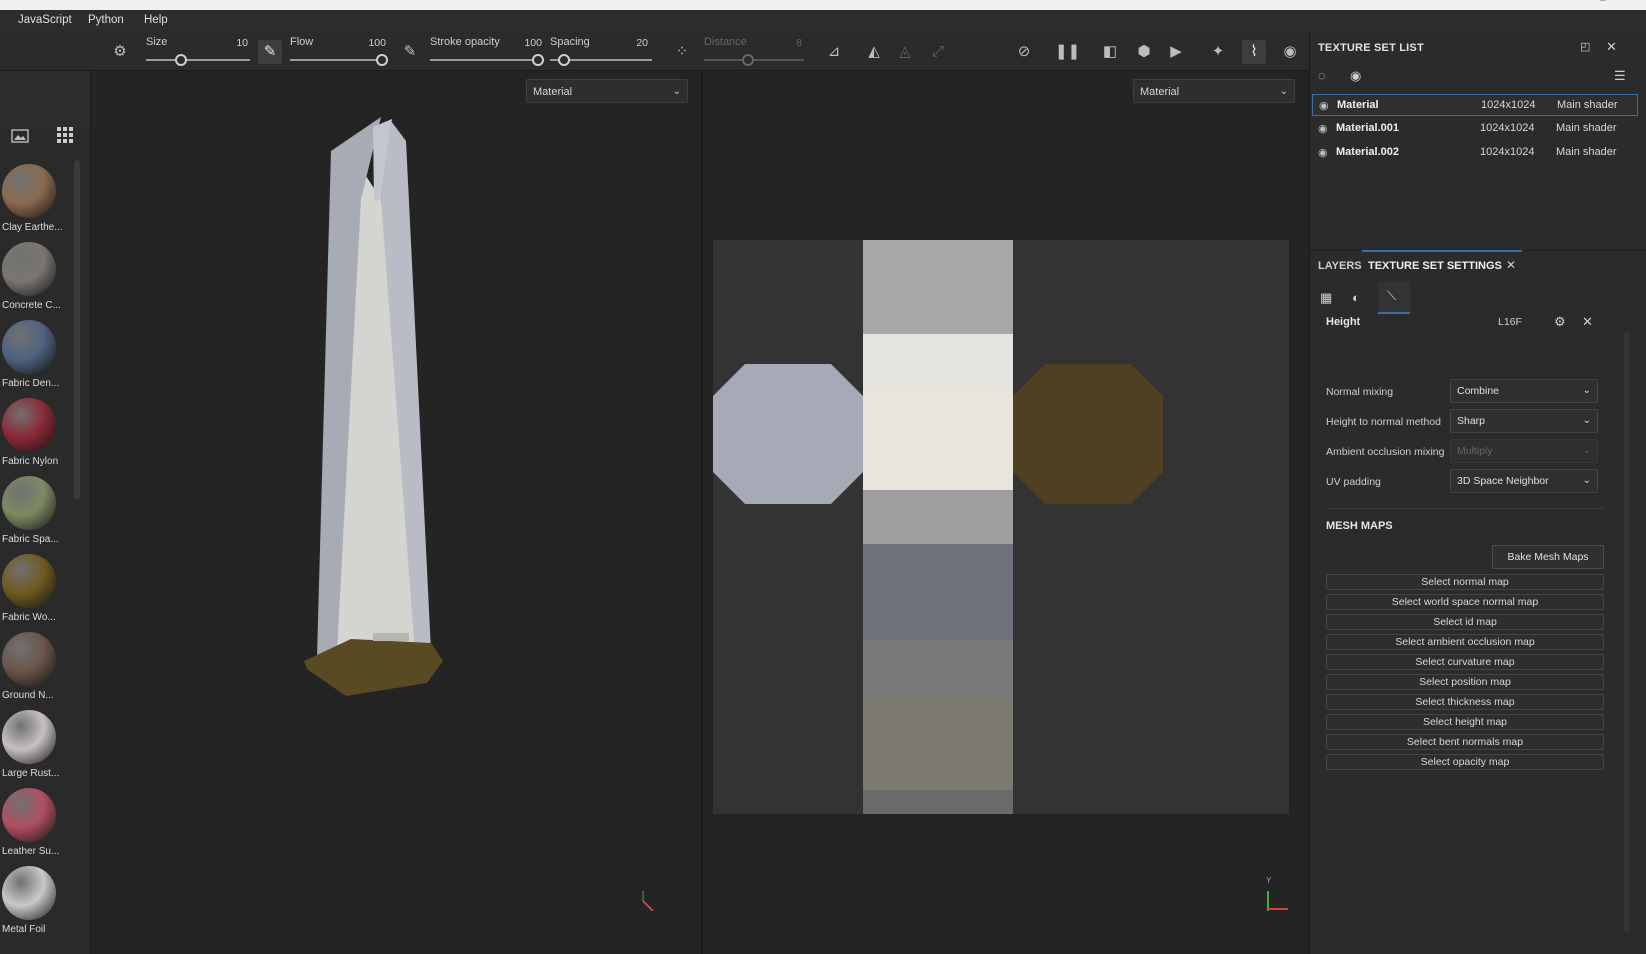 The height and width of the screenshot is (954, 1646). What do you see at coordinates (905, 52) in the screenshot?
I see `symmetry-axis-icon: ◬` at bounding box center [905, 52].